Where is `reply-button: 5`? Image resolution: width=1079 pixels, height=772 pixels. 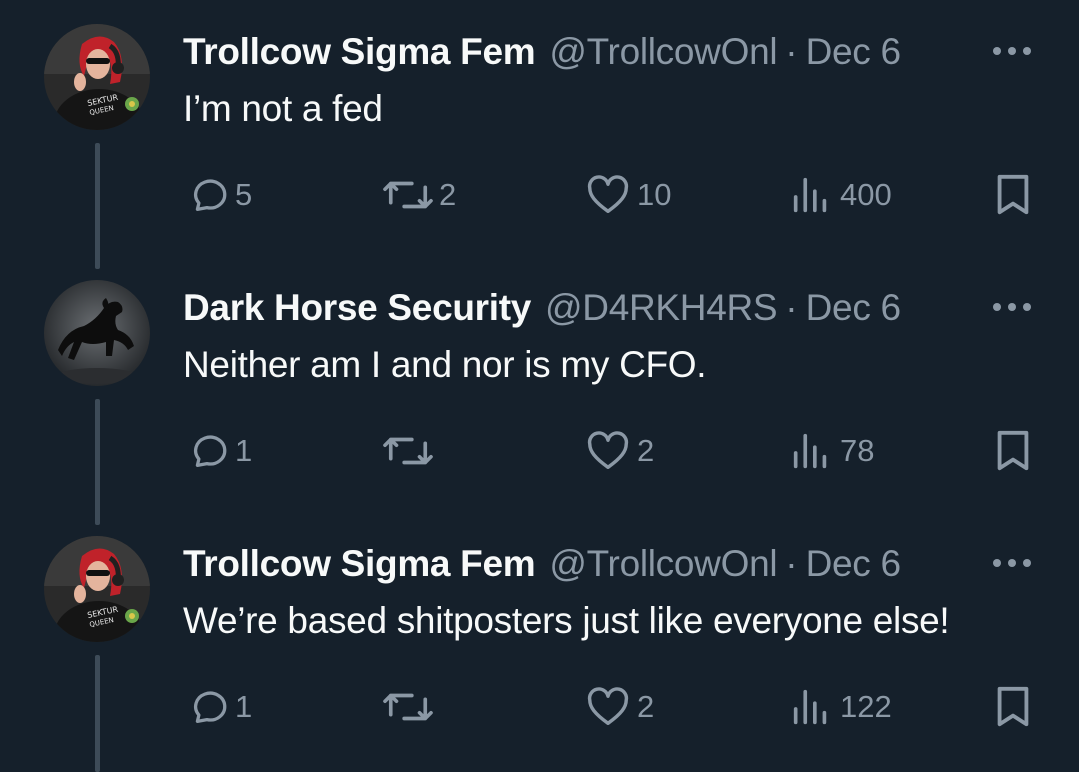
reply-button: 5 is located at coordinates (217, 195).